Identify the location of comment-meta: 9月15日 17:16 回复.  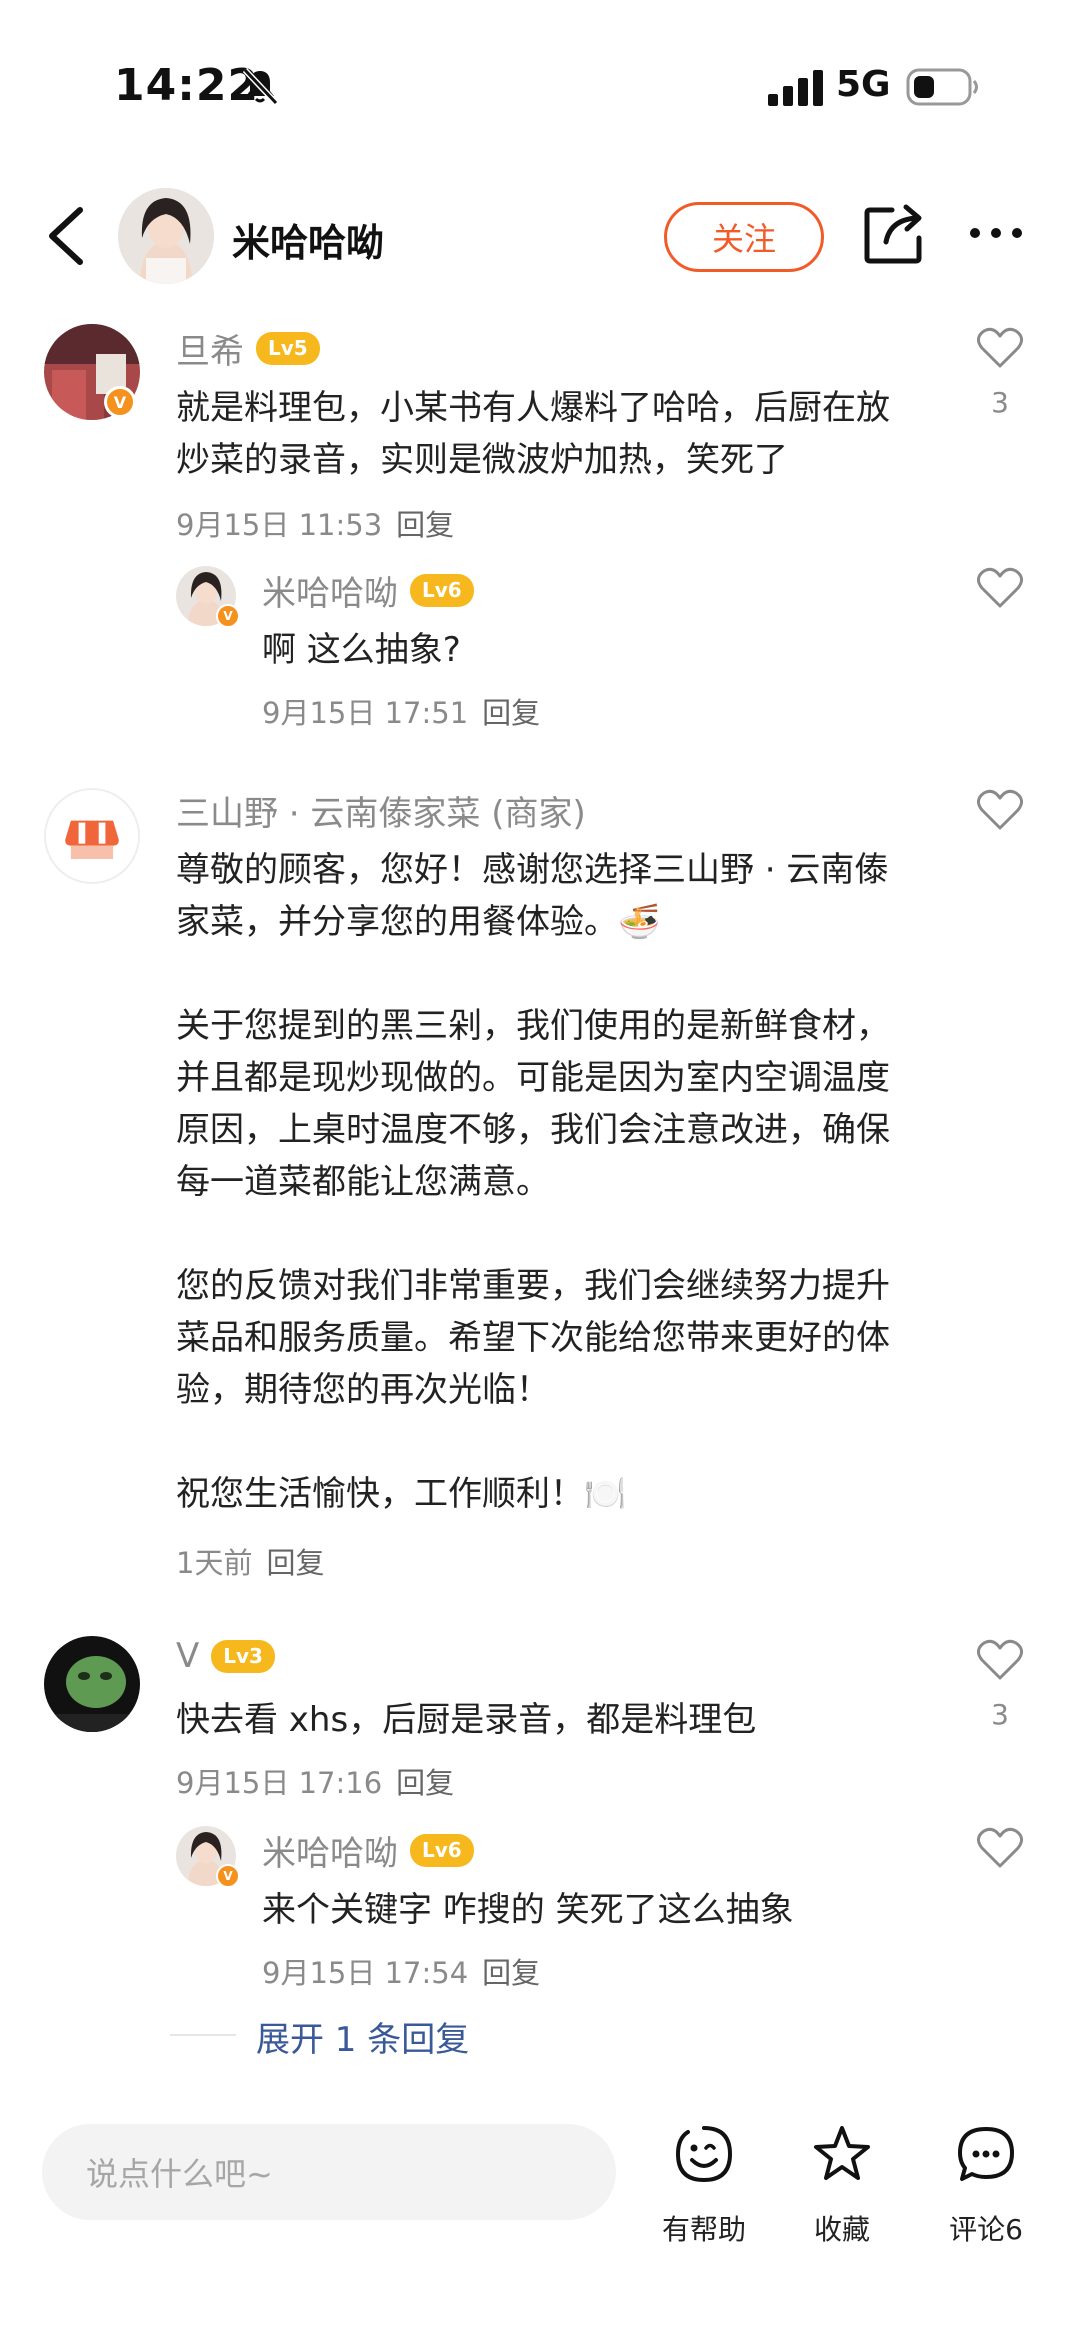
(315, 1781).